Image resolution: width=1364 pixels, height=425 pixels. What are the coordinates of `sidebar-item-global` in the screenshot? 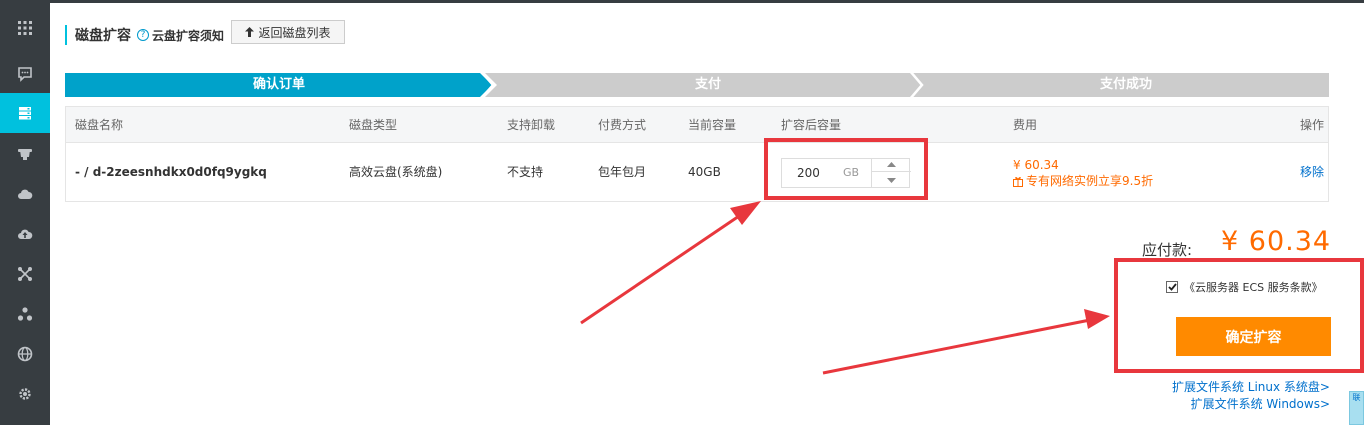 It's located at (25, 354).